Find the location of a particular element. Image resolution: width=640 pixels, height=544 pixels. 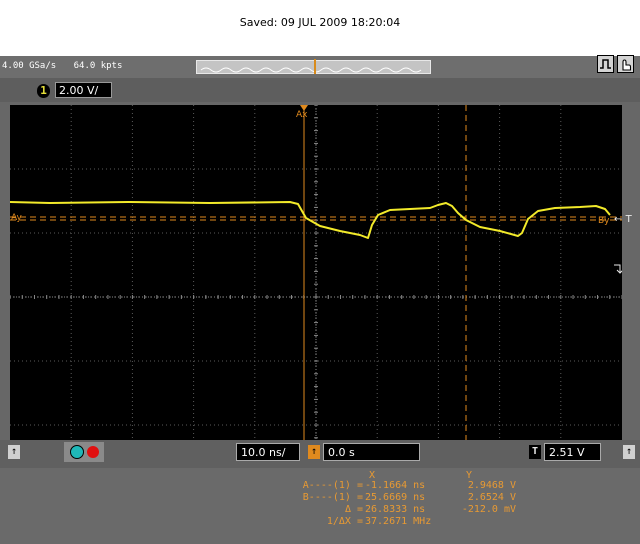

saved-timestamp: Saved: 09 JUL 2009 18:20:04 is located at coordinates (320, 22).